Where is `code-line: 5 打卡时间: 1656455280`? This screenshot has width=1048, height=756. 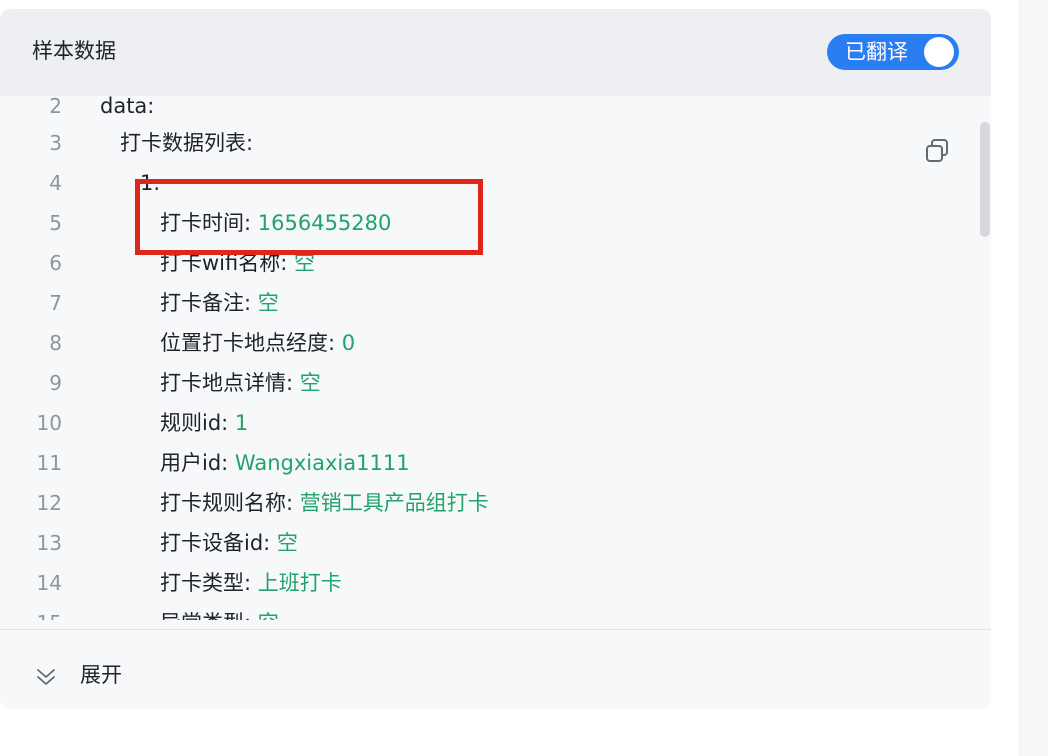 code-line: 5 打卡时间: 1656455280 is located at coordinates (485, 223).